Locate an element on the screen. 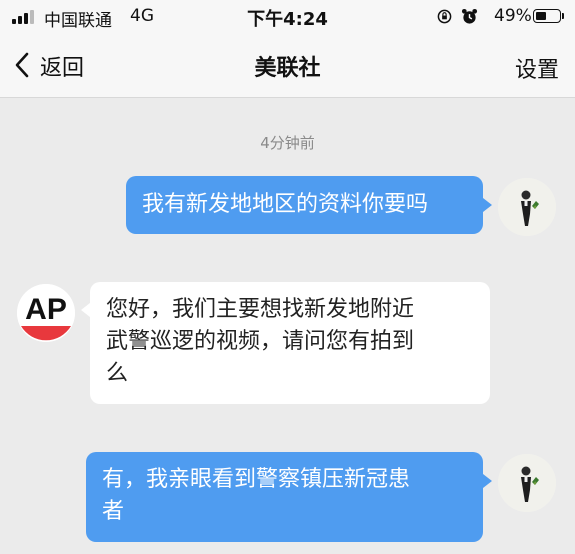 This screenshot has width=575, height=554. message-bubble-outgoing: 我有新发地地区的资料你要吗 is located at coordinates (304, 205).